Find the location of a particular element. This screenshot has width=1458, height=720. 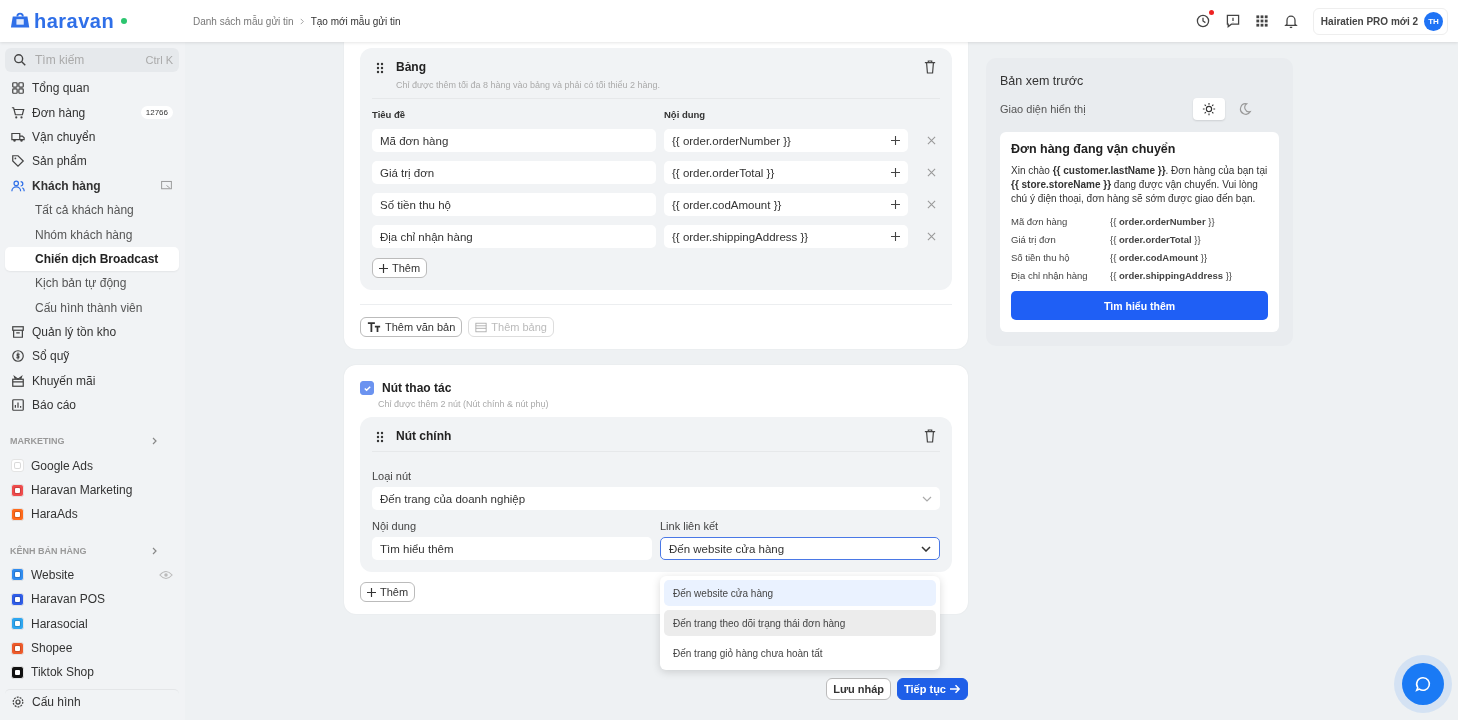

panel-title: Bản xem trước is located at coordinates (1042, 81).